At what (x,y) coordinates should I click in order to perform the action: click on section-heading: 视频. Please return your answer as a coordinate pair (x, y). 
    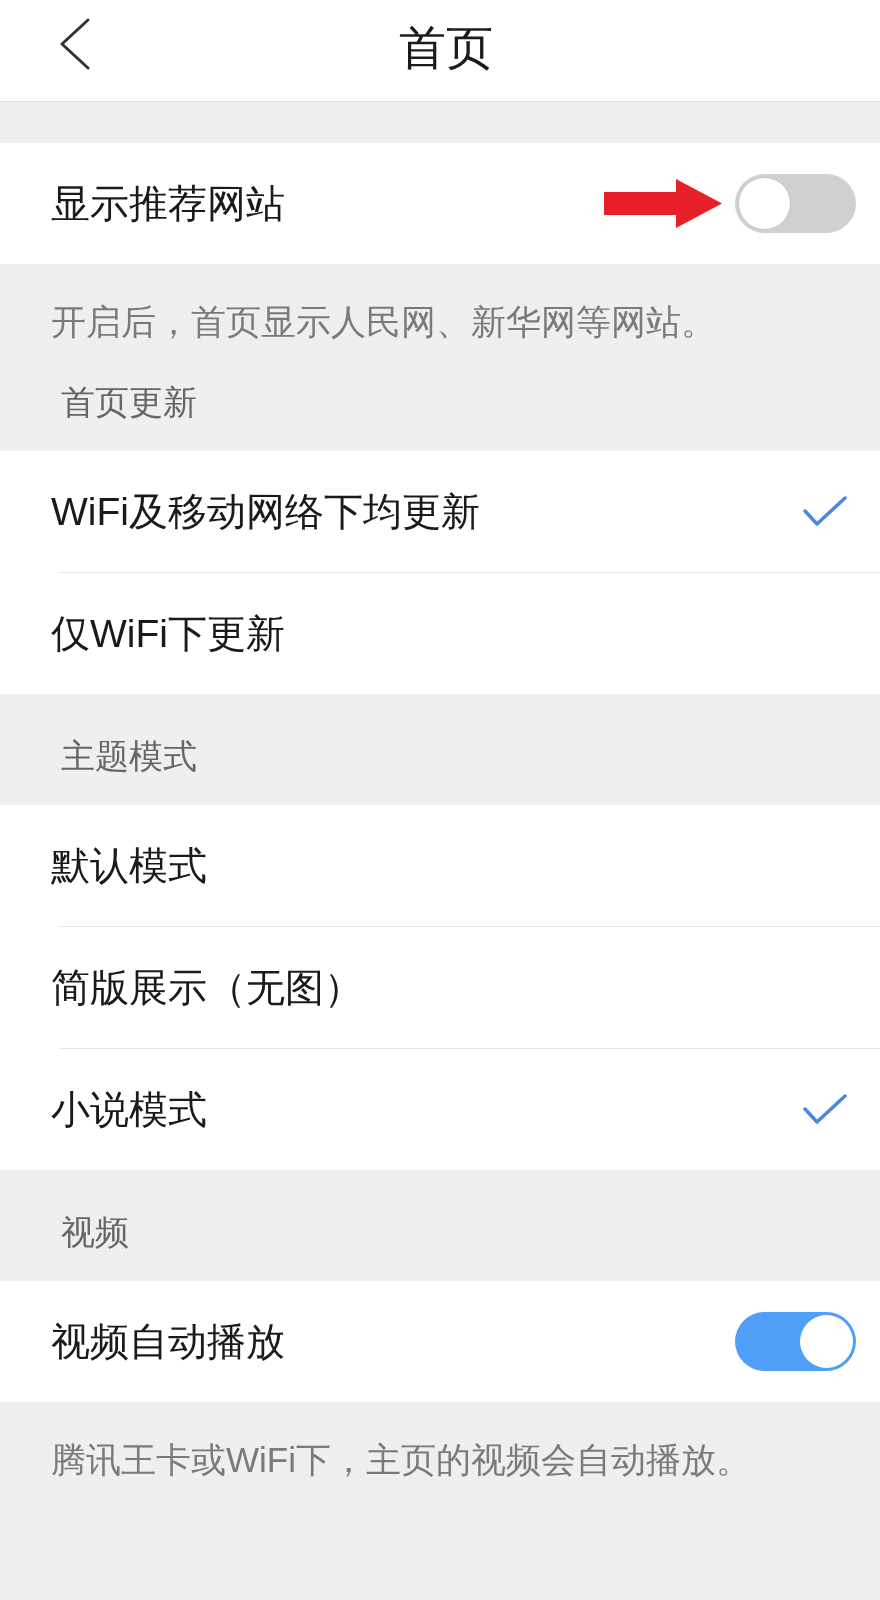
    Looking at the image, I should click on (95, 1232).